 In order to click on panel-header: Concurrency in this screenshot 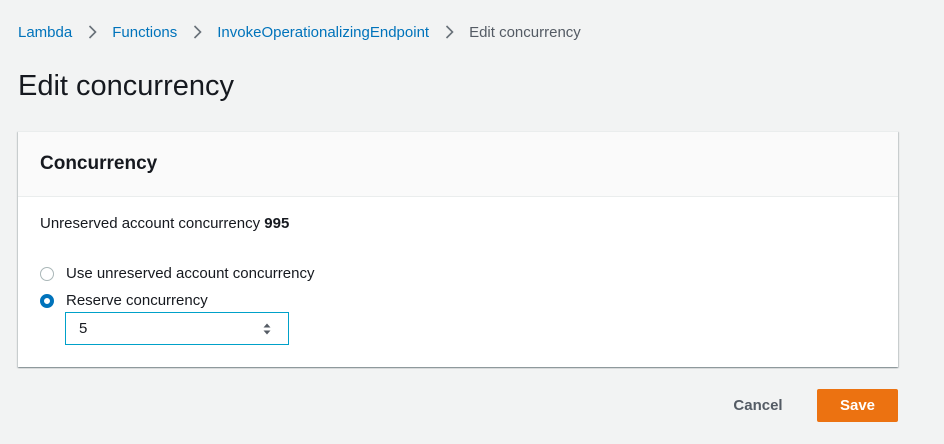, I will do `click(458, 164)`.